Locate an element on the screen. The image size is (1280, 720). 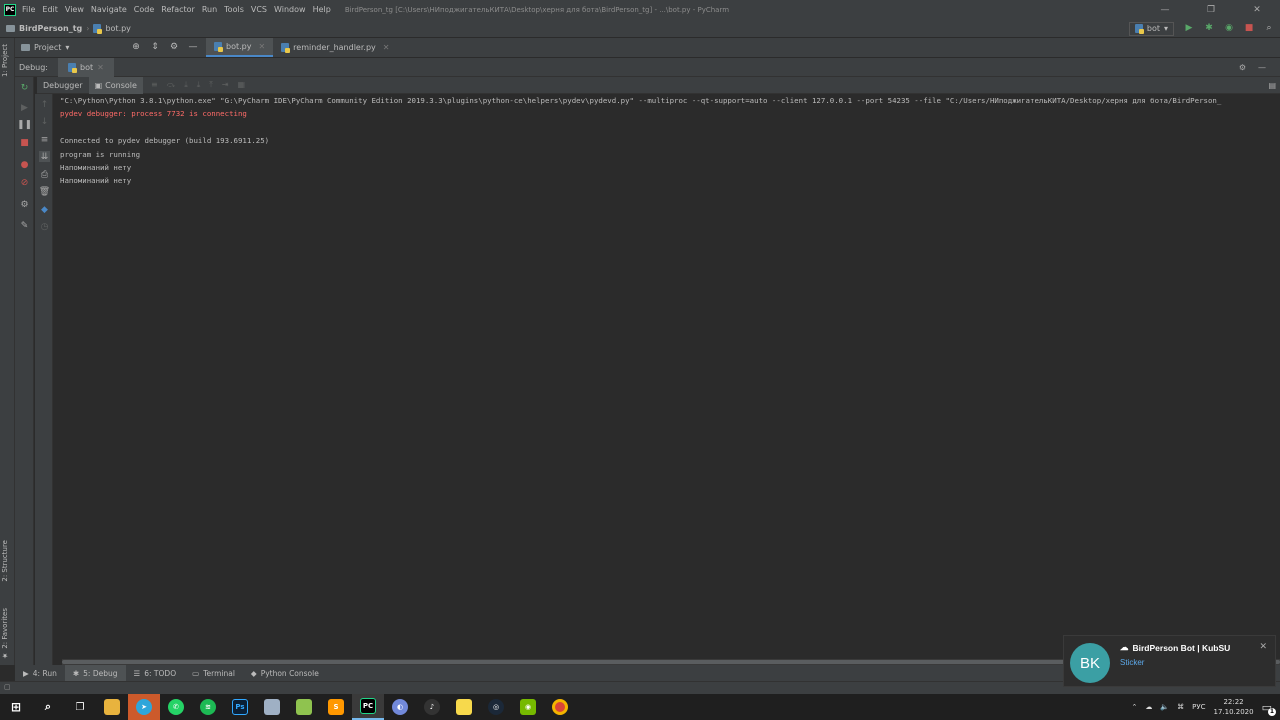
notification-center-icon: ▭ 1 is located at coordinates (1269, 708).